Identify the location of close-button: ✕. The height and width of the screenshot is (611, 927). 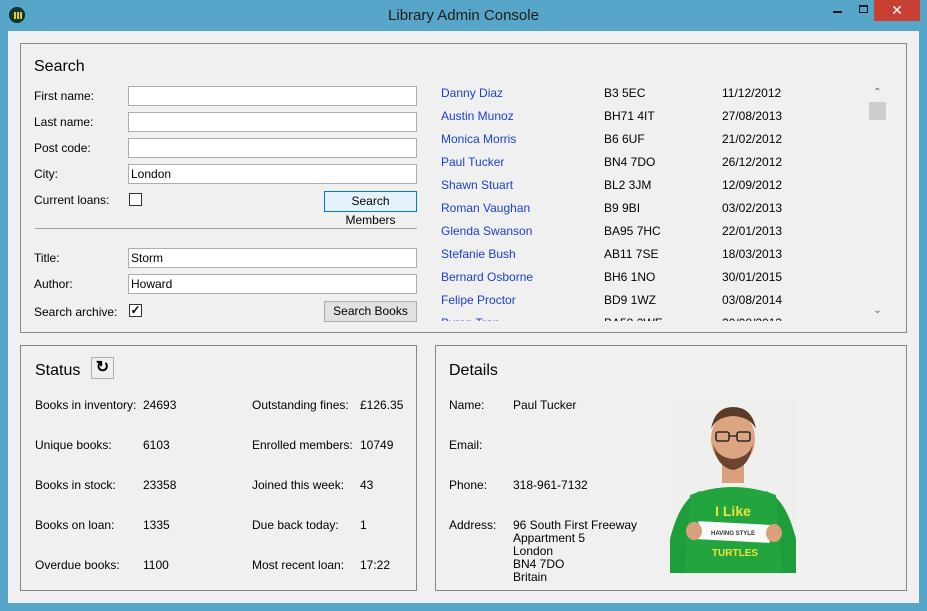
(897, 10).